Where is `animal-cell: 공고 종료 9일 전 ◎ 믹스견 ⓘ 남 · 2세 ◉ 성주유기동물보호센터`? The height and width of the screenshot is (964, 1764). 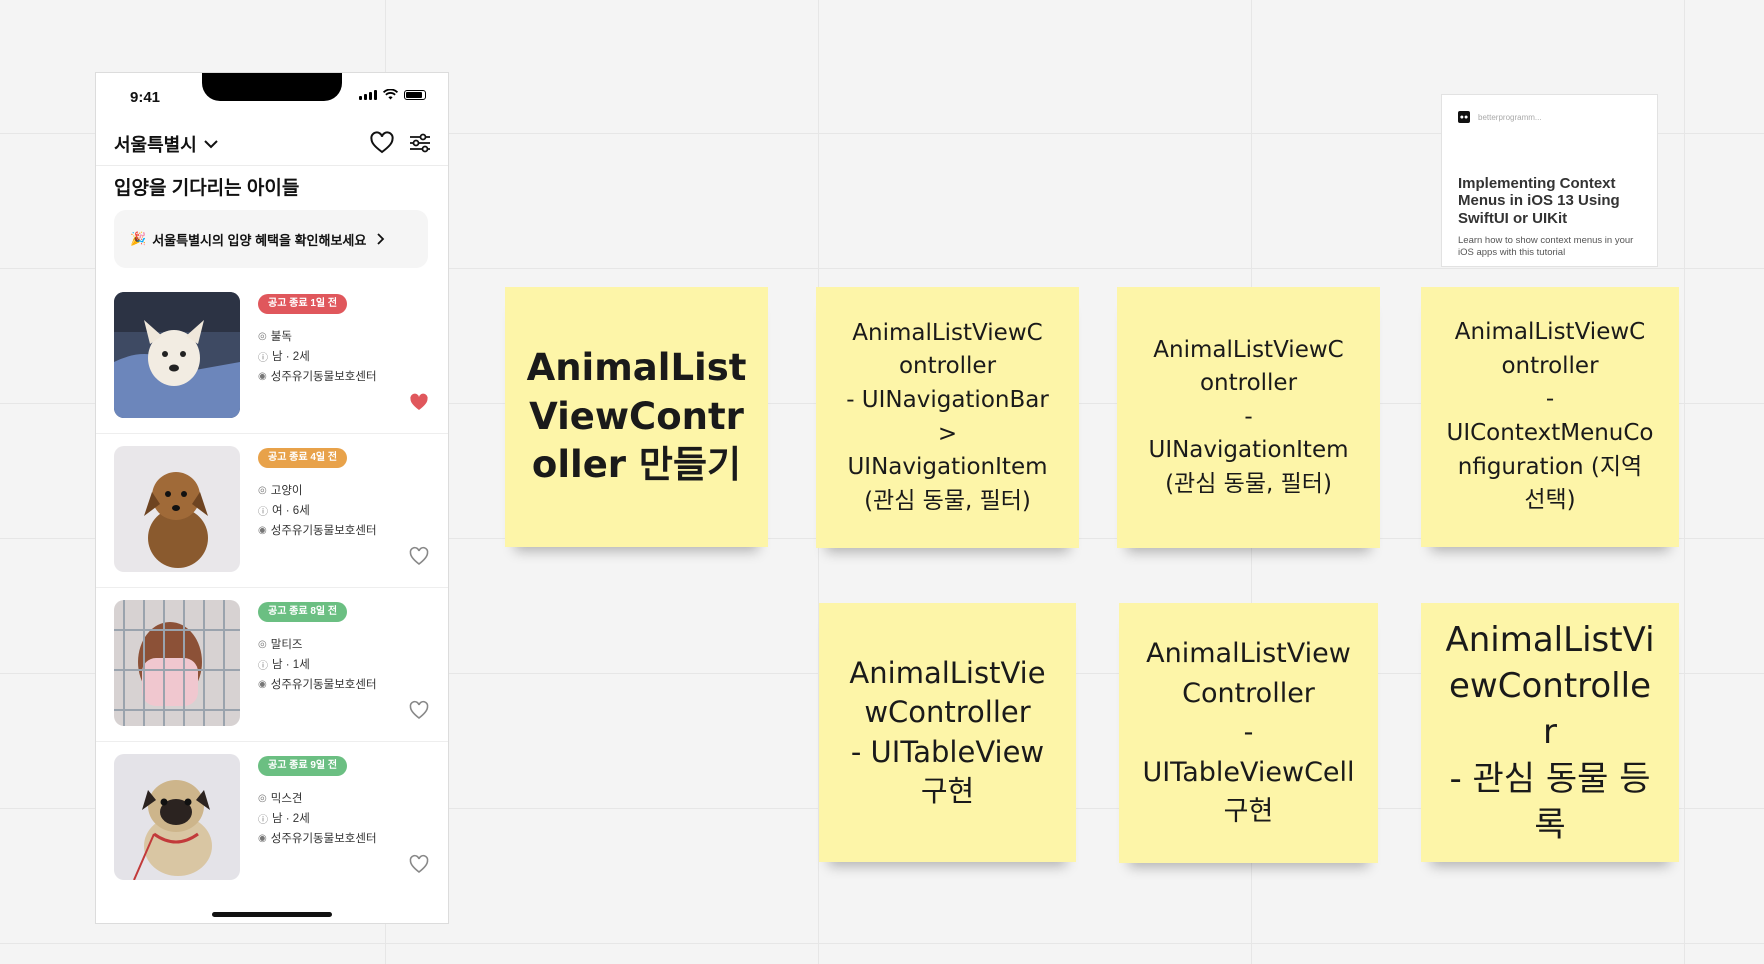
animal-cell: 공고 종료 9일 전 ◎ 믹스견 ⓘ 남 · 2세 ◉ 성주유기동물보호센터 is located at coordinates (272, 818).